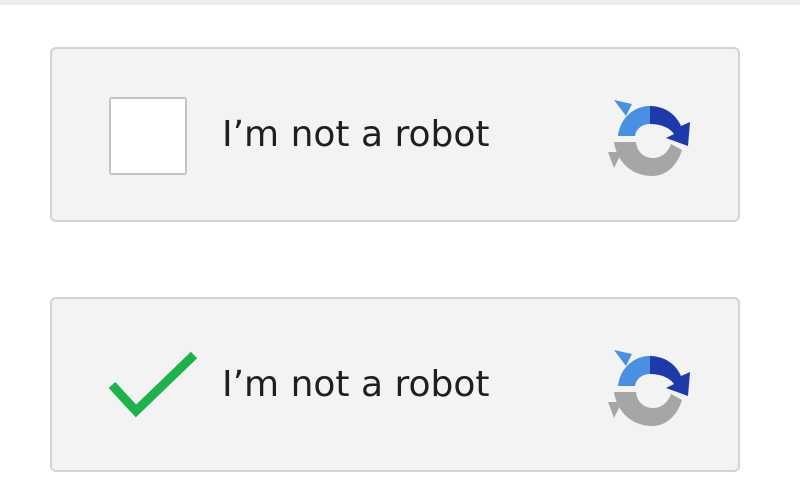  What do you see at coordinates (400, 2) in the screenshot?
I see `top-edge-strip` at bounding box center [400, 2].